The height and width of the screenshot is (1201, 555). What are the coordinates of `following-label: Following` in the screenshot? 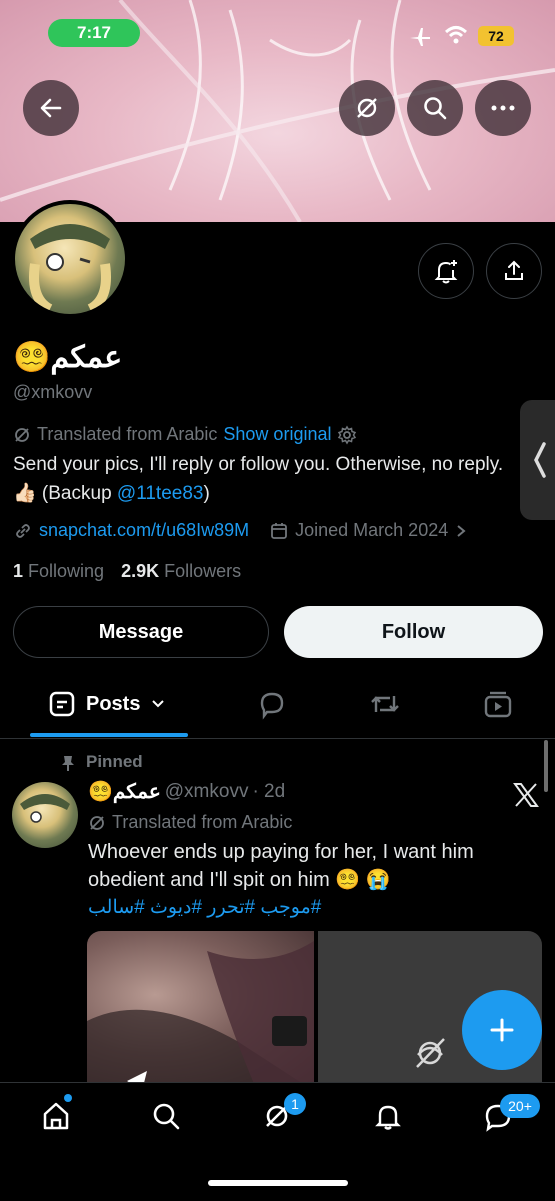 It's located at (66, 571).